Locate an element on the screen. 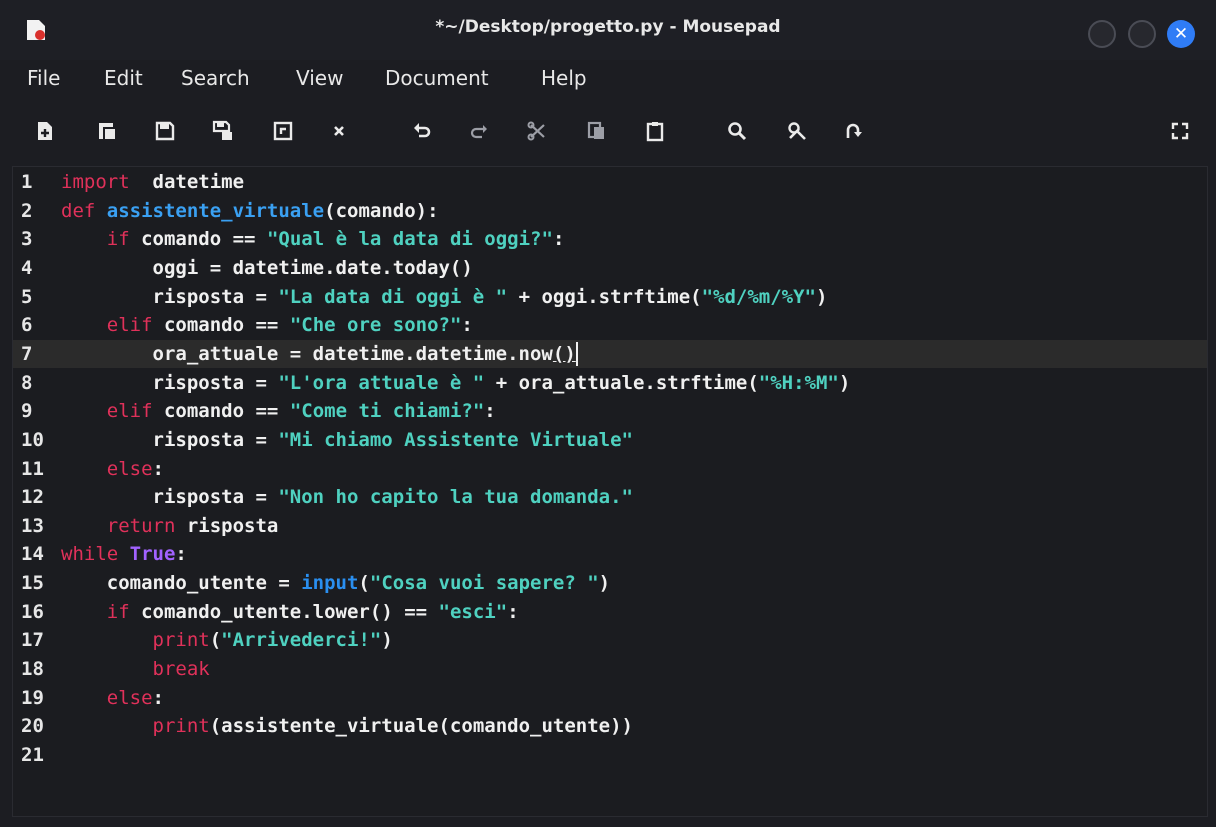 The width and height of the screenshot is (1216, 827). copy-icon is located at coordinates (597, 131).